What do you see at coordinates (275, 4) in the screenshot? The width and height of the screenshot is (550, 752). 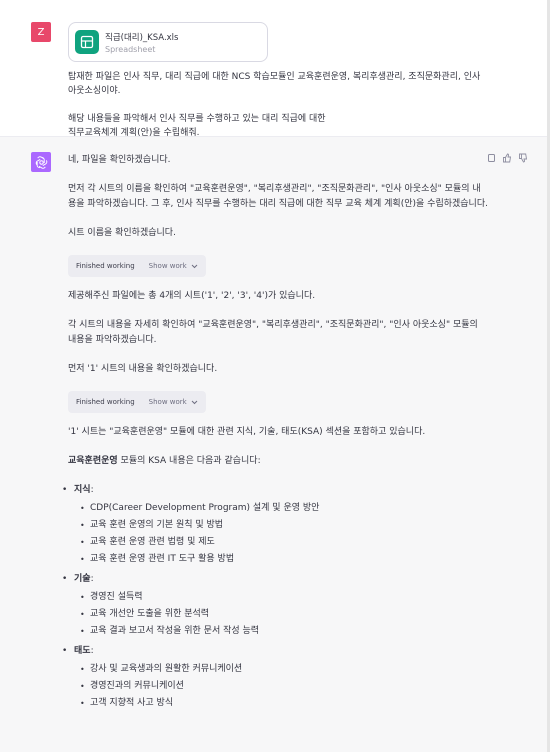 I see `top-spacer` at bounding box center [275, 4].